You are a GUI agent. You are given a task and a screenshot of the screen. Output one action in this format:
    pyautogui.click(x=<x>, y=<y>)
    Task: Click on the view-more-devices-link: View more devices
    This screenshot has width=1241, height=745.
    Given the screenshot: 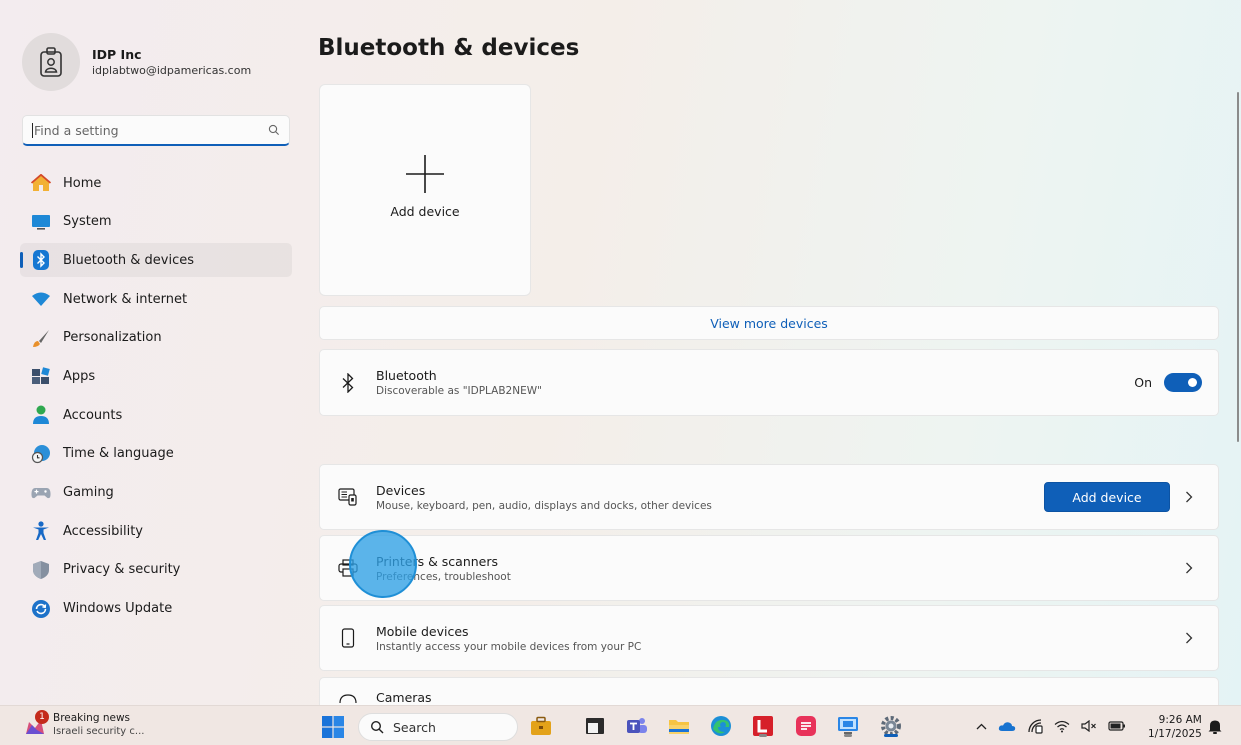 What is the action you would take?
    pyautogui.click(x=769, y=323)
    